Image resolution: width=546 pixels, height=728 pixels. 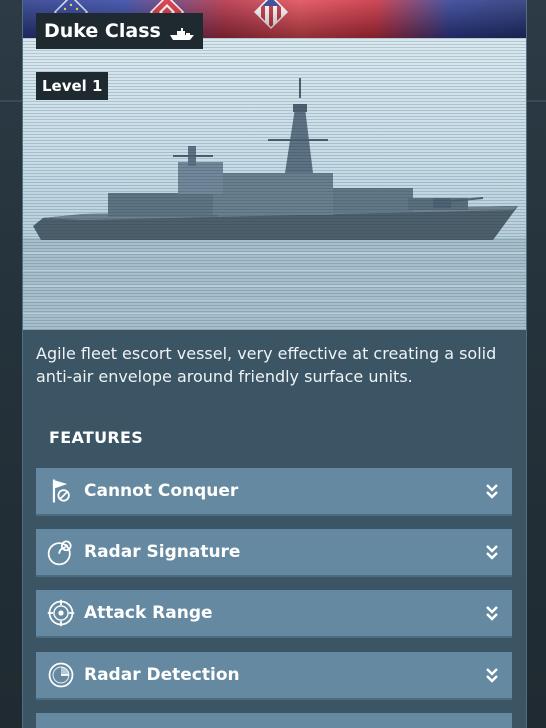 What do you see at coordinates (72, 86) in the screenshot?
I see `unit-level-badge: Level 1` at bounding box center [72, 86].